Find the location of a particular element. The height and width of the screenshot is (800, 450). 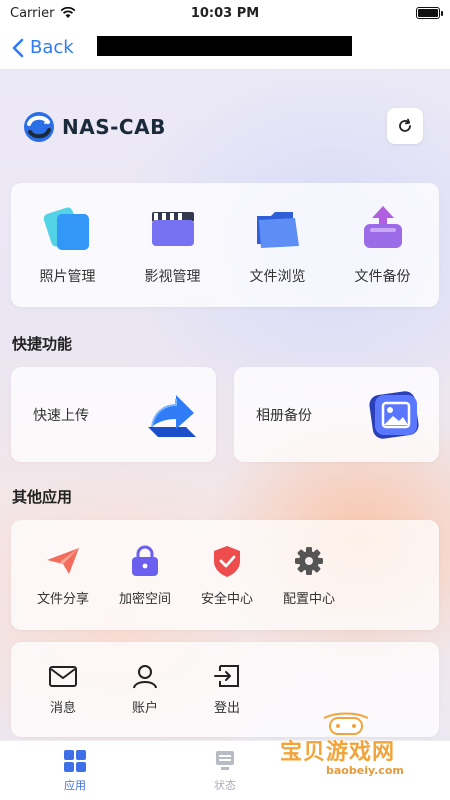

tile-logout-label: 登出 is located at coordinates (226, 708).